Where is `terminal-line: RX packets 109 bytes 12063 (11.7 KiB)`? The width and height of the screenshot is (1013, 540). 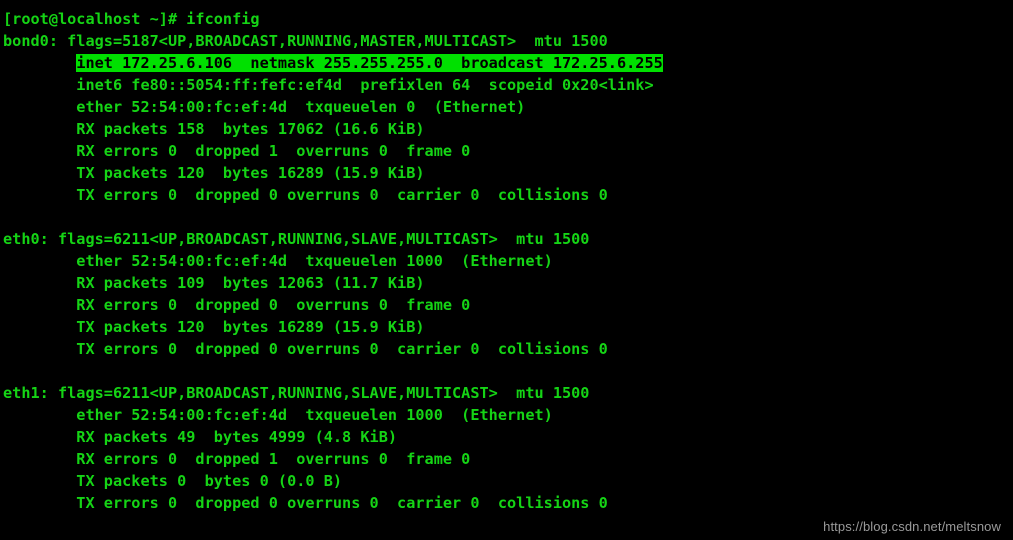
terminal-line: RX packets 109 bytes 12063 (11.7 KiB) is located at coordinates (214, 283).